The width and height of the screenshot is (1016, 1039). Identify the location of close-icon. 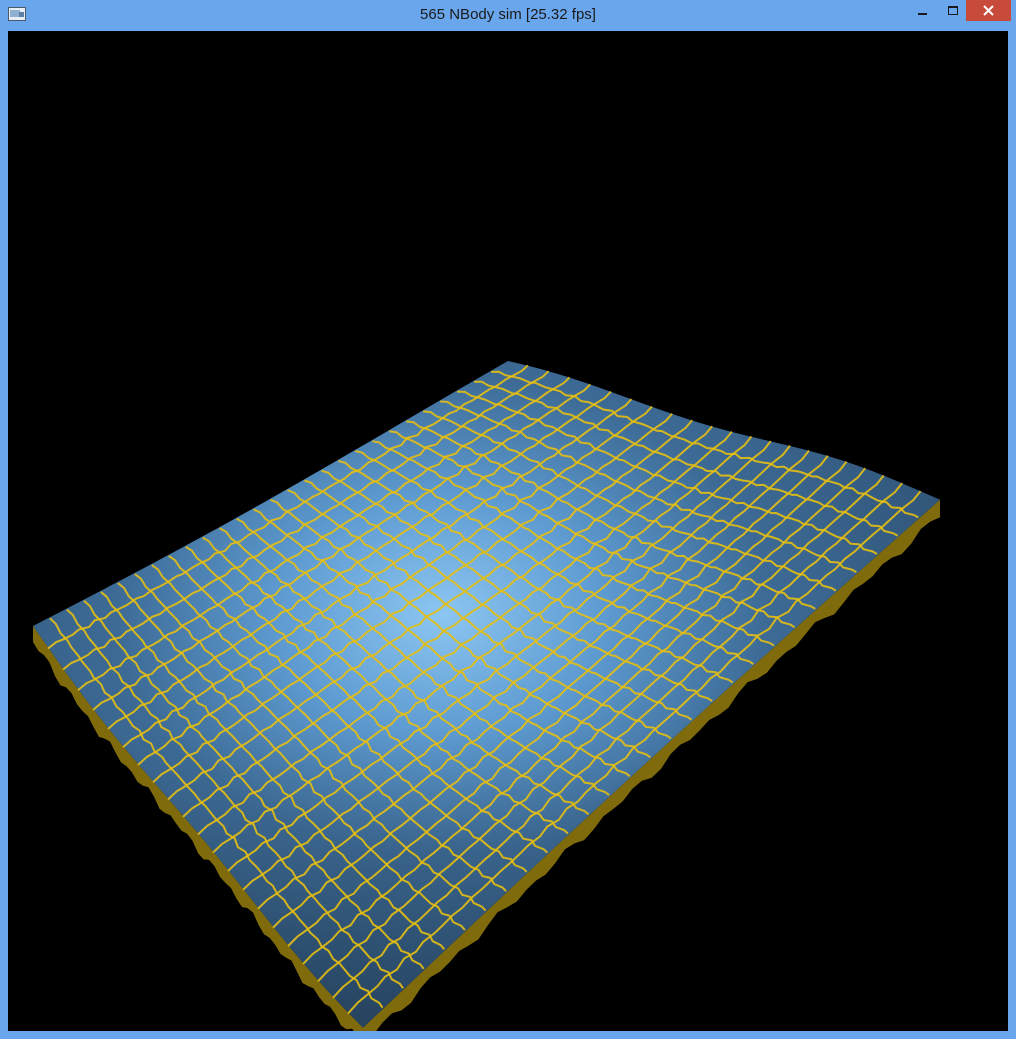
(988, 10).